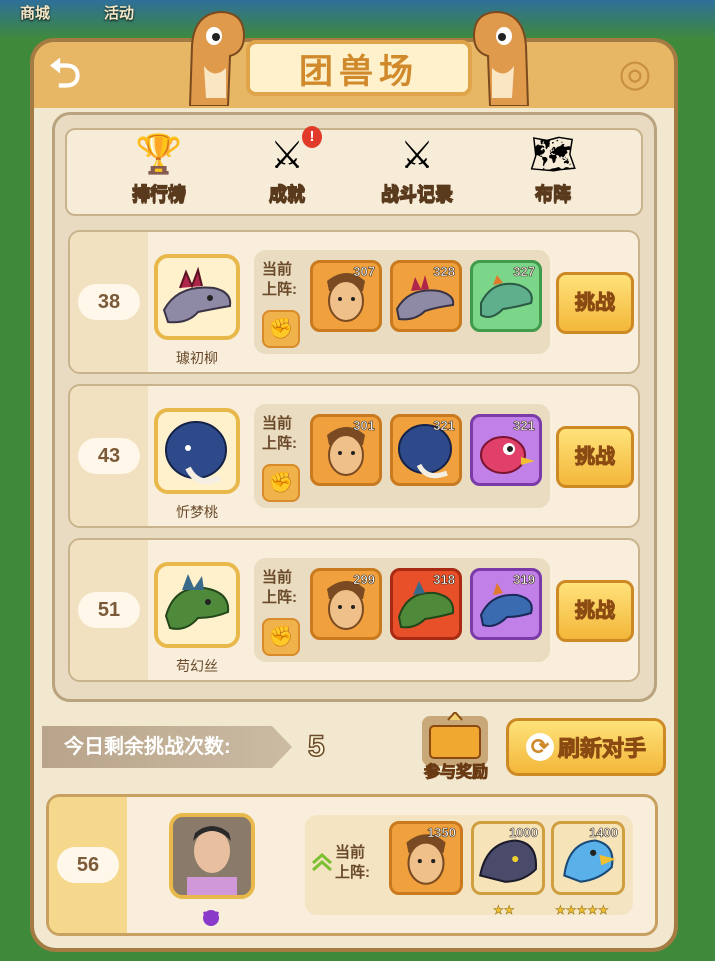 Image resolution: width=715 pixels, height=961 pixels. Describe the element at coordinates (586, 747) in the screenshot. I see `refresh-opponents-button: ⟳ 刷新对手` at that location.